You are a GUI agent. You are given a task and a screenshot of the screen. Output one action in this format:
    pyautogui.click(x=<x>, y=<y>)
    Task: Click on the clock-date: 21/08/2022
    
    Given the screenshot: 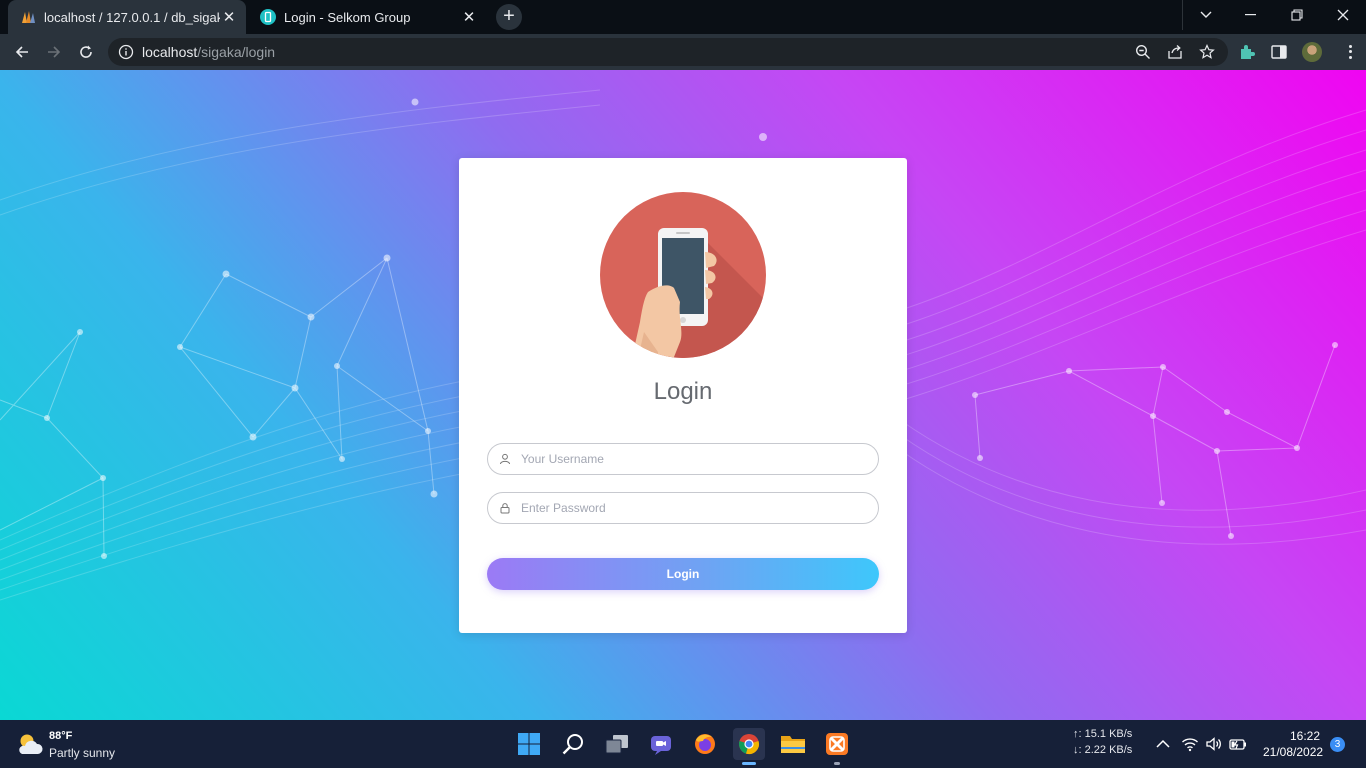 What is the action you would take?
    pyautogui.click(x=1293, y=752)
    